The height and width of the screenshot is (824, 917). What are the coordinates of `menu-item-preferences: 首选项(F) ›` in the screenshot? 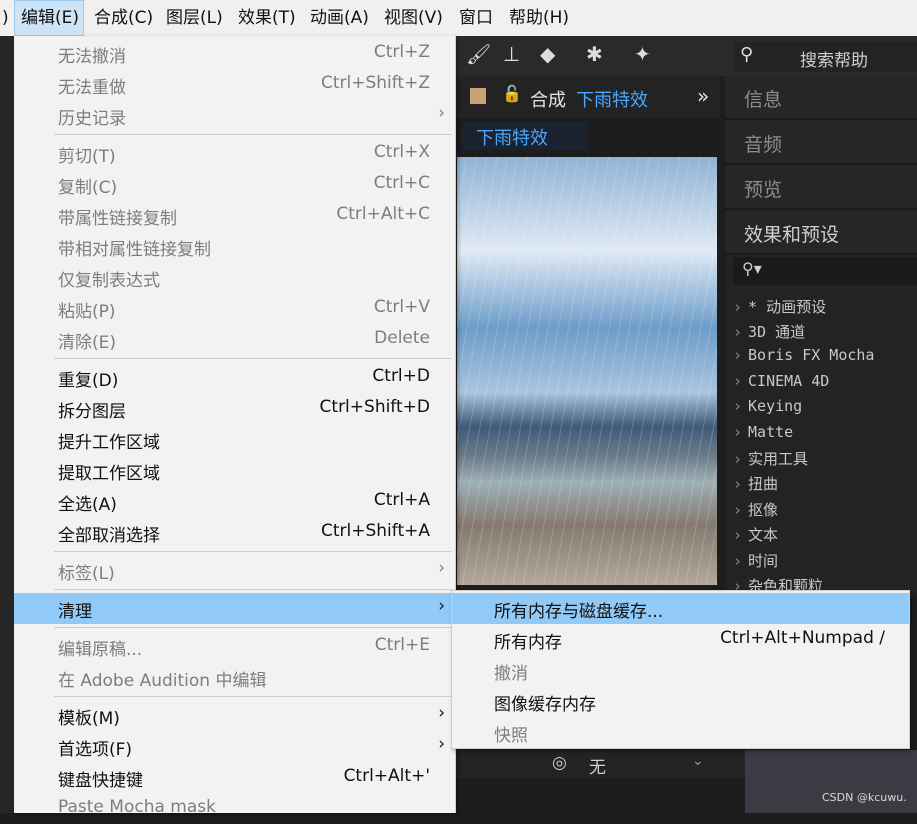 It's located at (234, 746).